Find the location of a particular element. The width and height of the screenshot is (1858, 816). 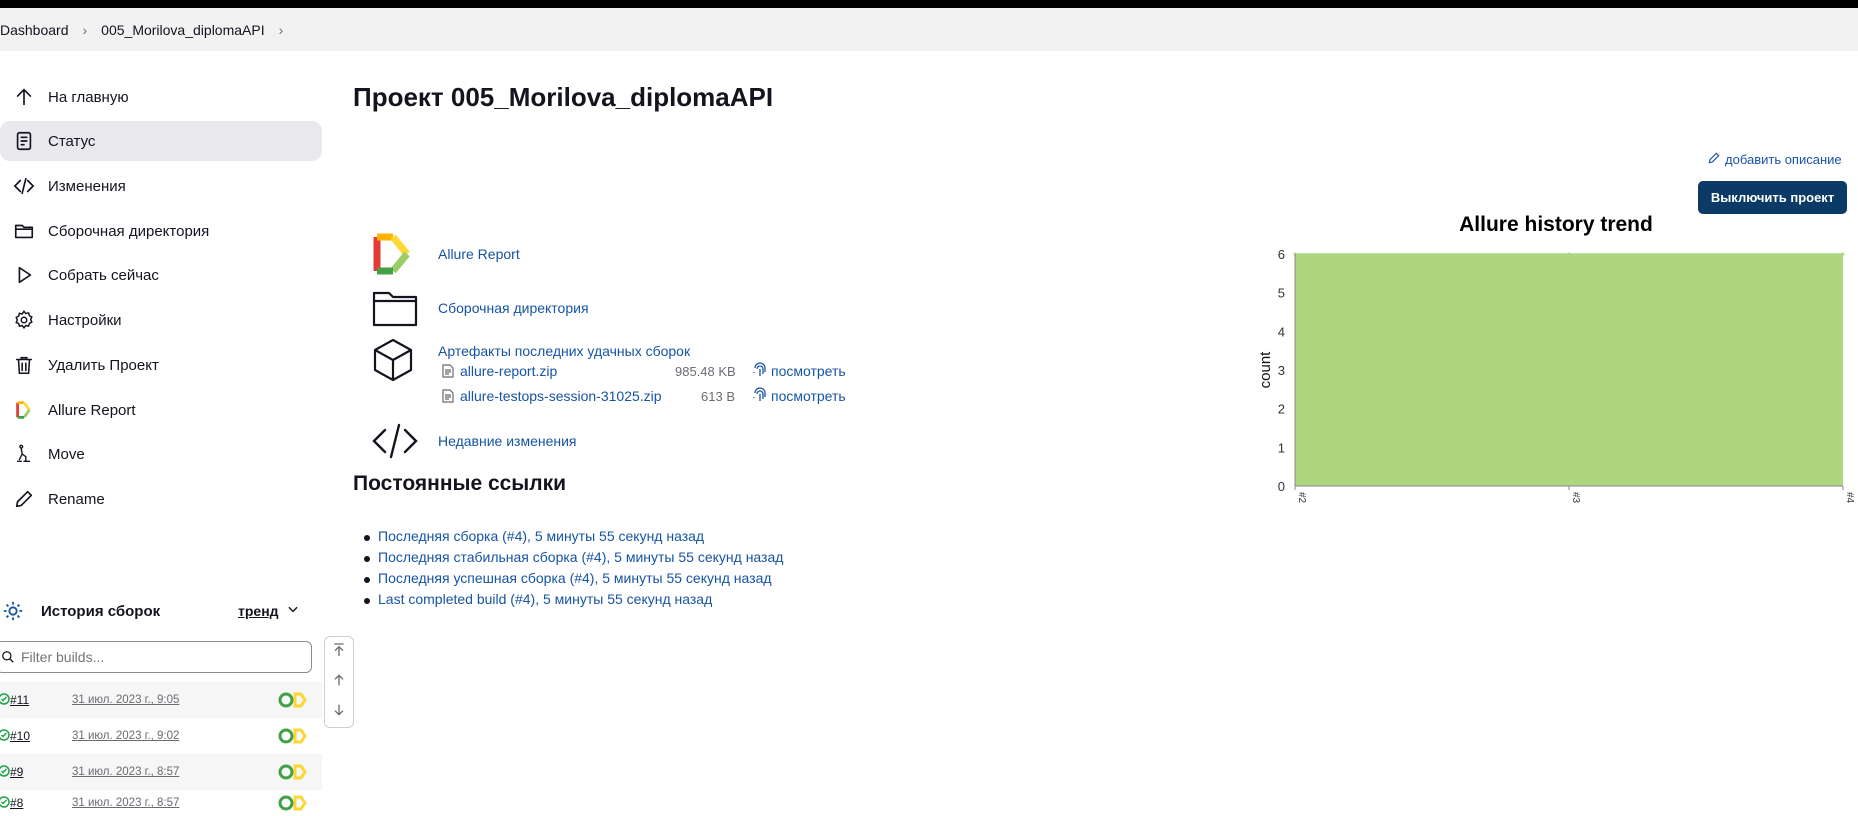

folder-icon is located at coordinates (395, 308).